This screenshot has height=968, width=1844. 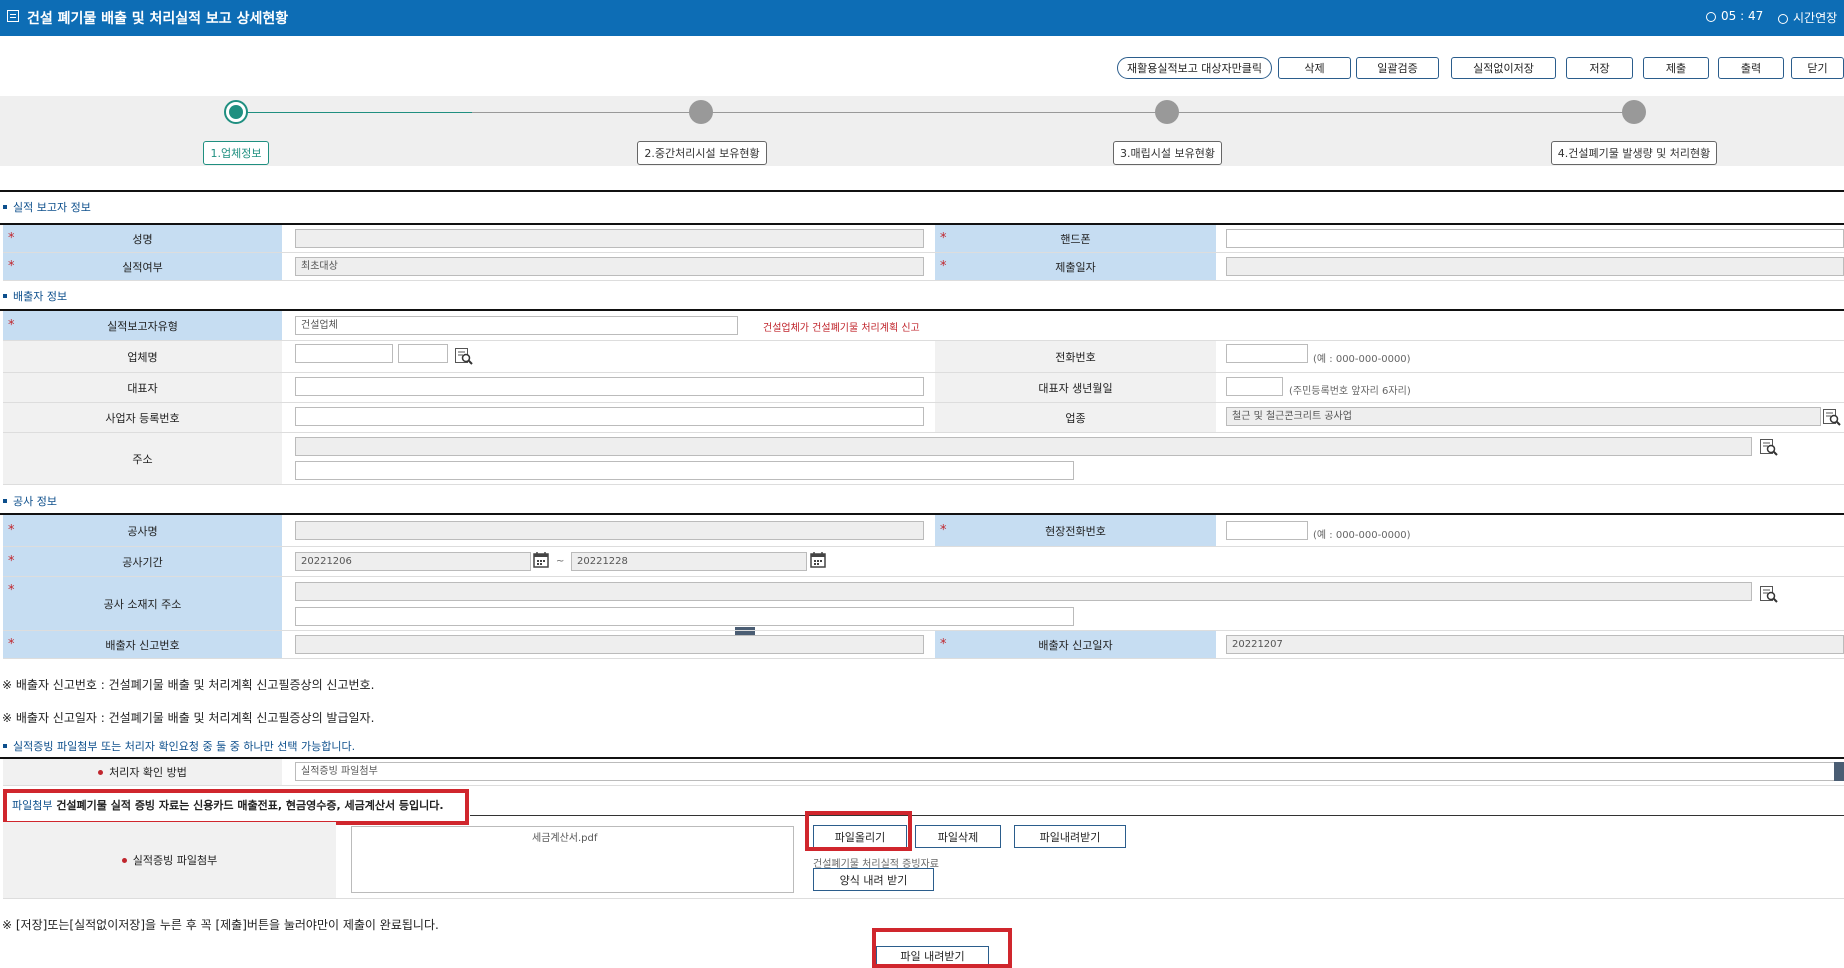 I want to click on row-status: * 실적여부 최초대상 * 제출일자, so click(x=923, y=267).